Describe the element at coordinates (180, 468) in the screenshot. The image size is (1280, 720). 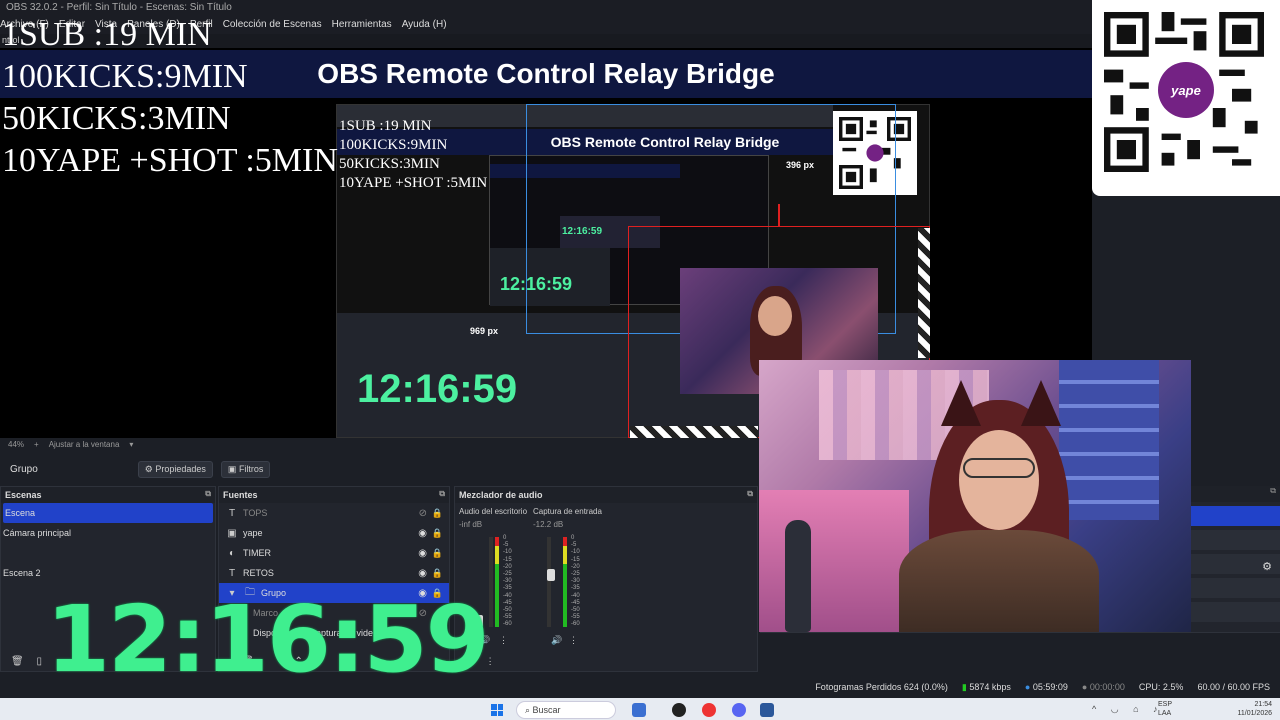
I see `properties-label: Propiedades` at that location.